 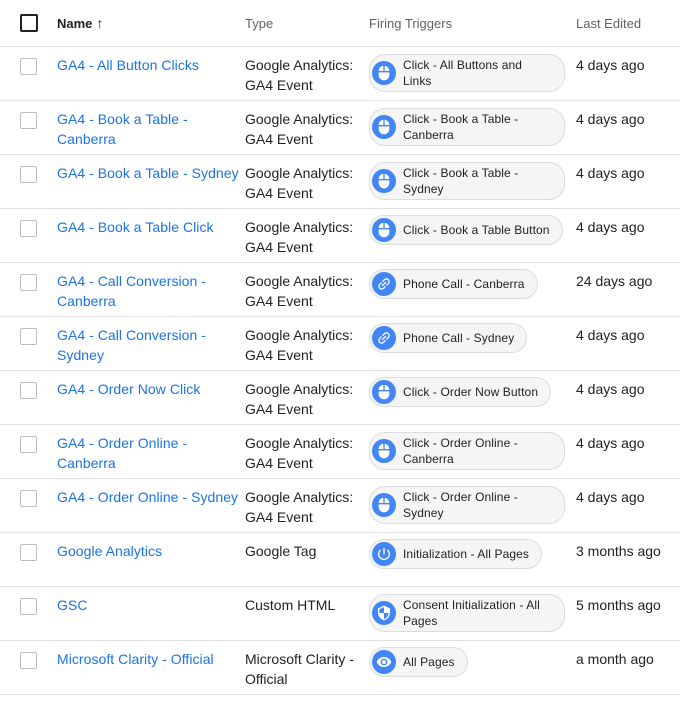 I want to click on last-edited: 24 days ago, so click(x=614, y=281).